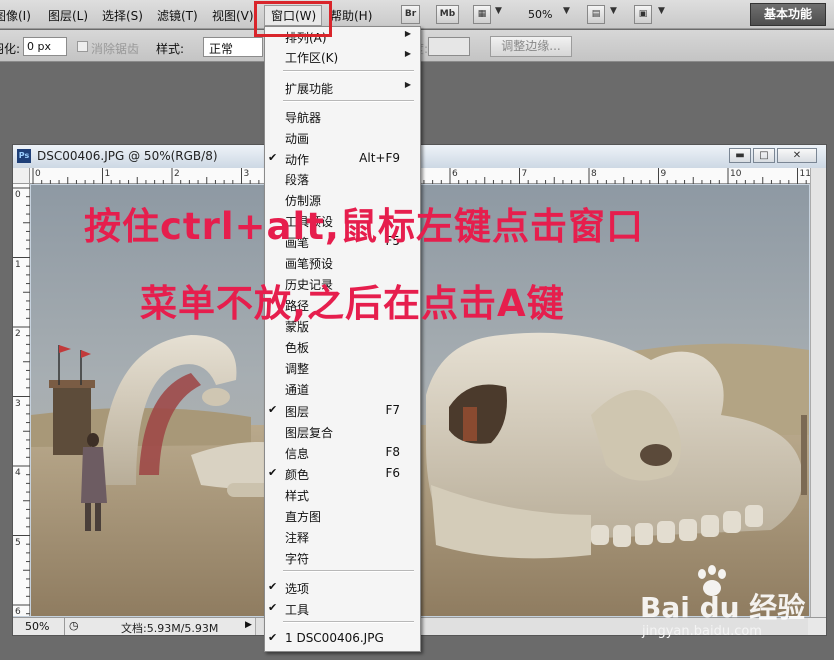 The height and width of the screenshot is (660, 834). I want to click on menu-item: ✔ 工具, so click(342, 610).